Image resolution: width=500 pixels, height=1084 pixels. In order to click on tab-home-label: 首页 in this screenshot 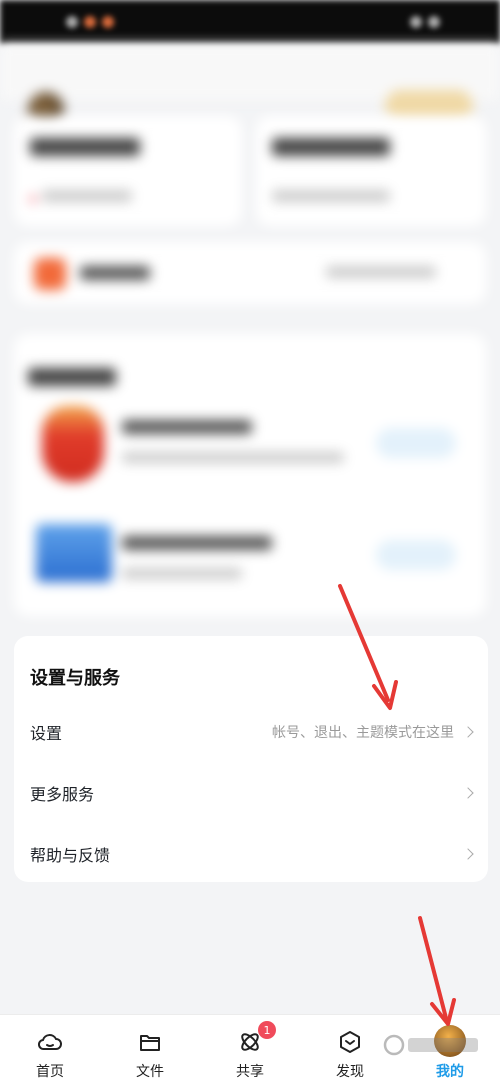, I will do `click(50, 1072)`.